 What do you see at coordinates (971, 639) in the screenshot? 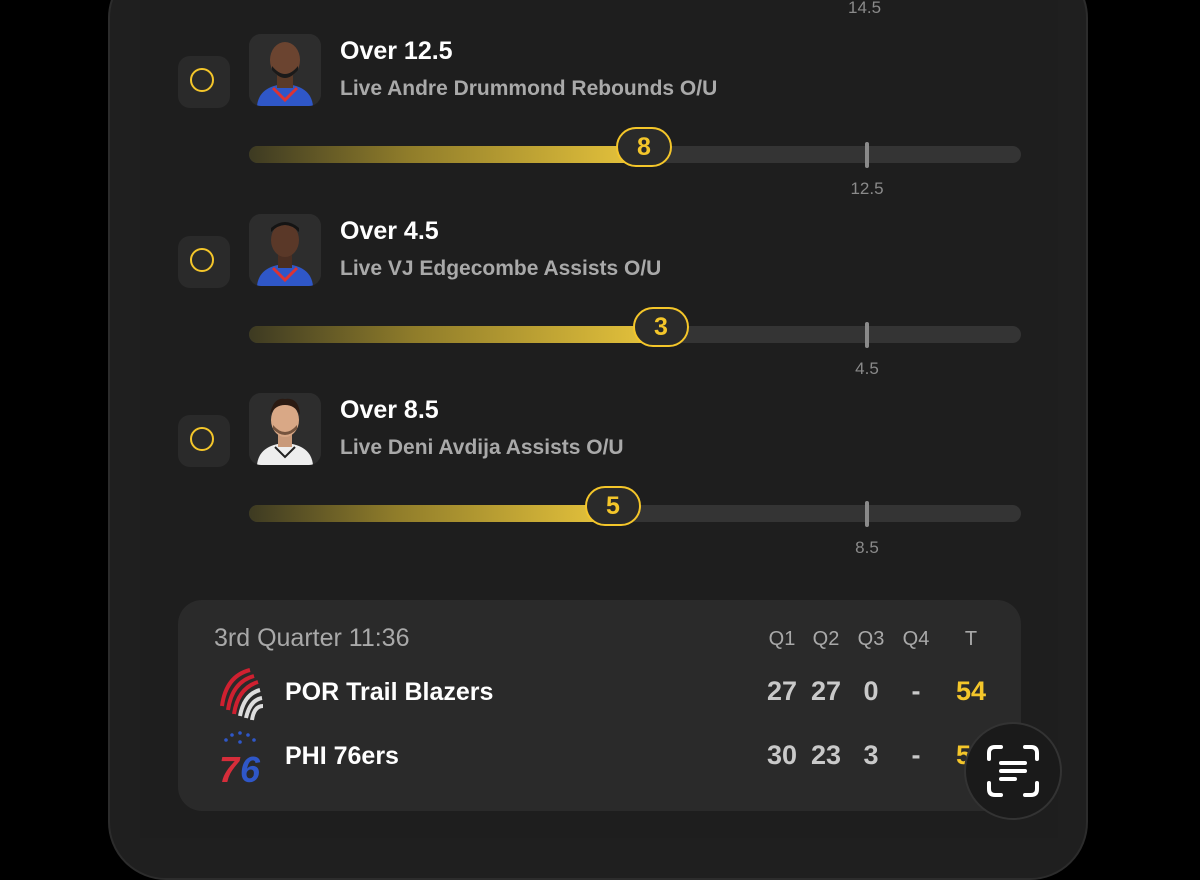
I see `column-header: T` at bounding box center [971, 639].